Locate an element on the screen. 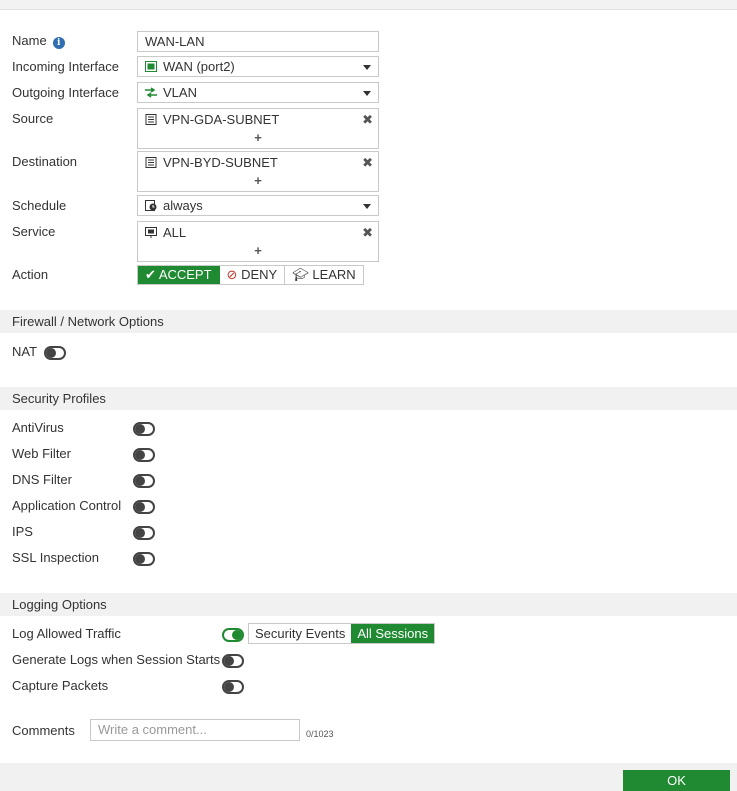 Image resolution: width=737 pixels, height=791 pixels. incoming-interface-value: WAN (port2) is located at coordinates (199, 66).